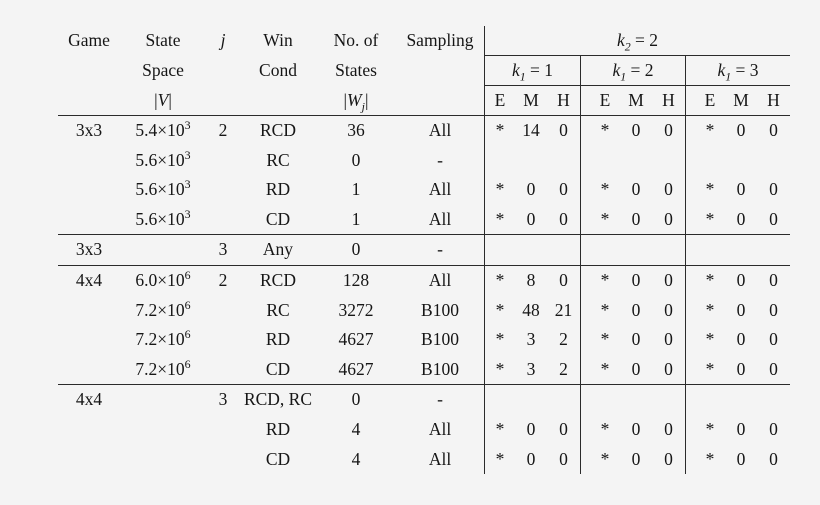 The image size is (820, 505). I want to click on cell-j: 3, so click(223, 250).